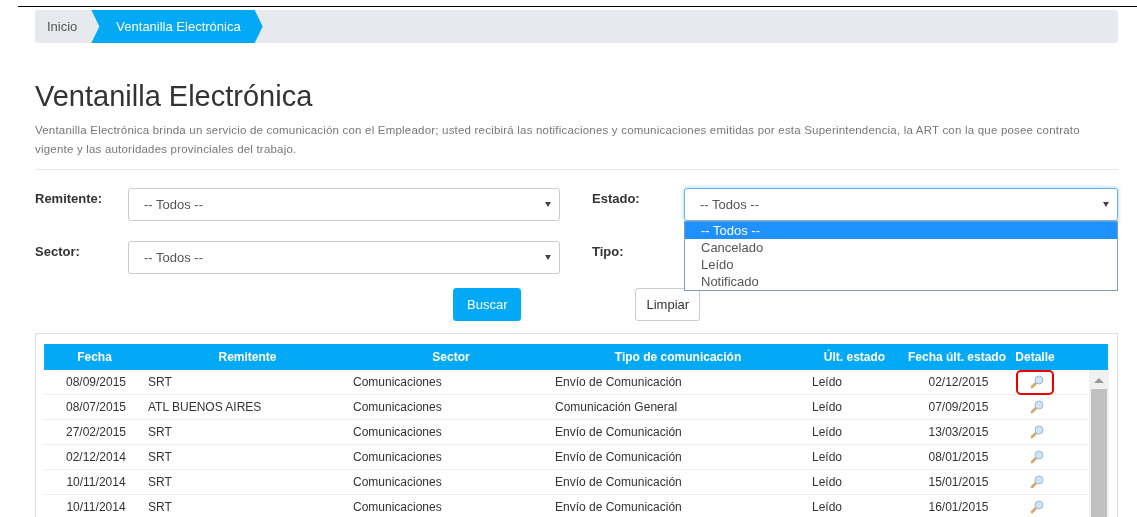 The image size is (1137, 517). What do you see at coordinates (96, 432) in the screenshot?
I see `table-cell-text: 27/02/2015` at bounding box center [96, 432].